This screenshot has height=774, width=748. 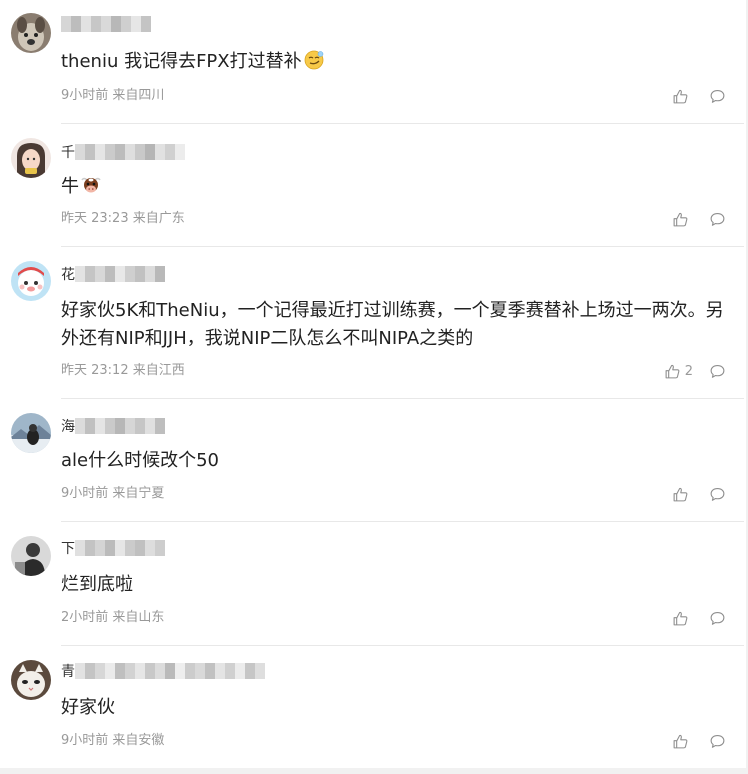 I want to click on comment-actions: 2, so click(x=695, y=371).